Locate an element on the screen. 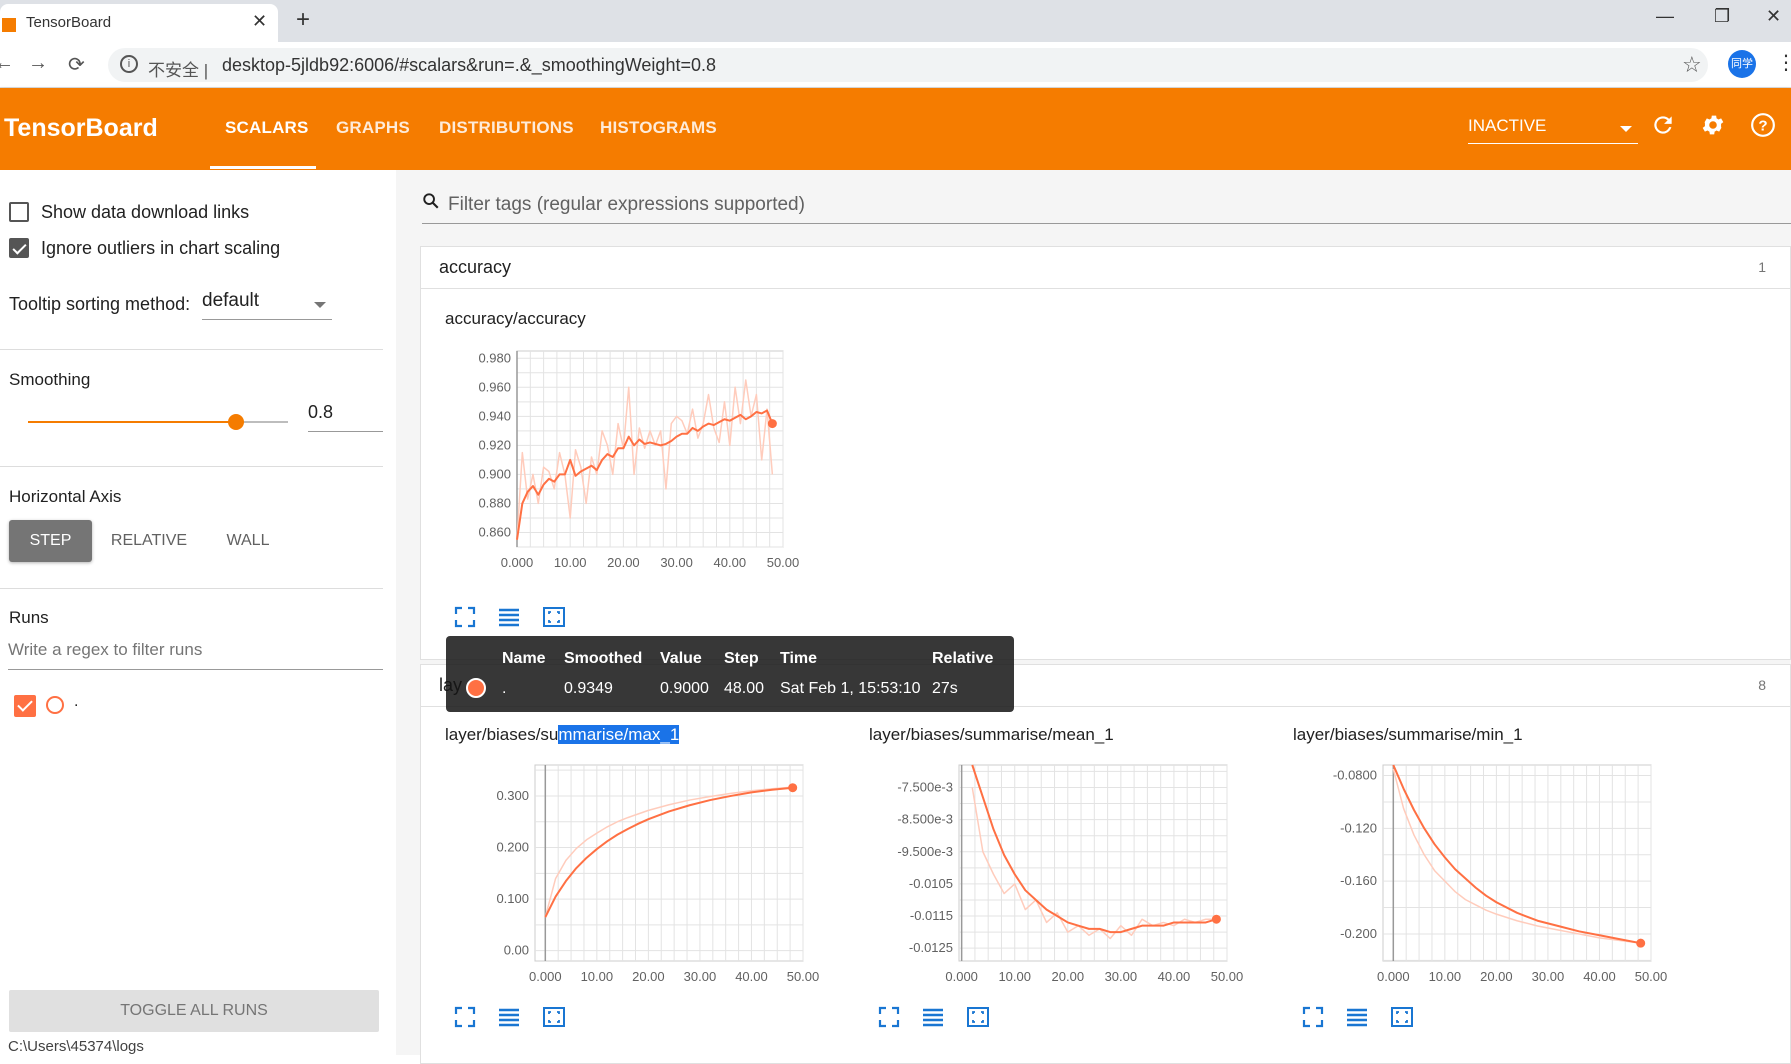 The image size is (1791, 1064). y-tick-label: 0.00 is located at coordinates (516, 950).